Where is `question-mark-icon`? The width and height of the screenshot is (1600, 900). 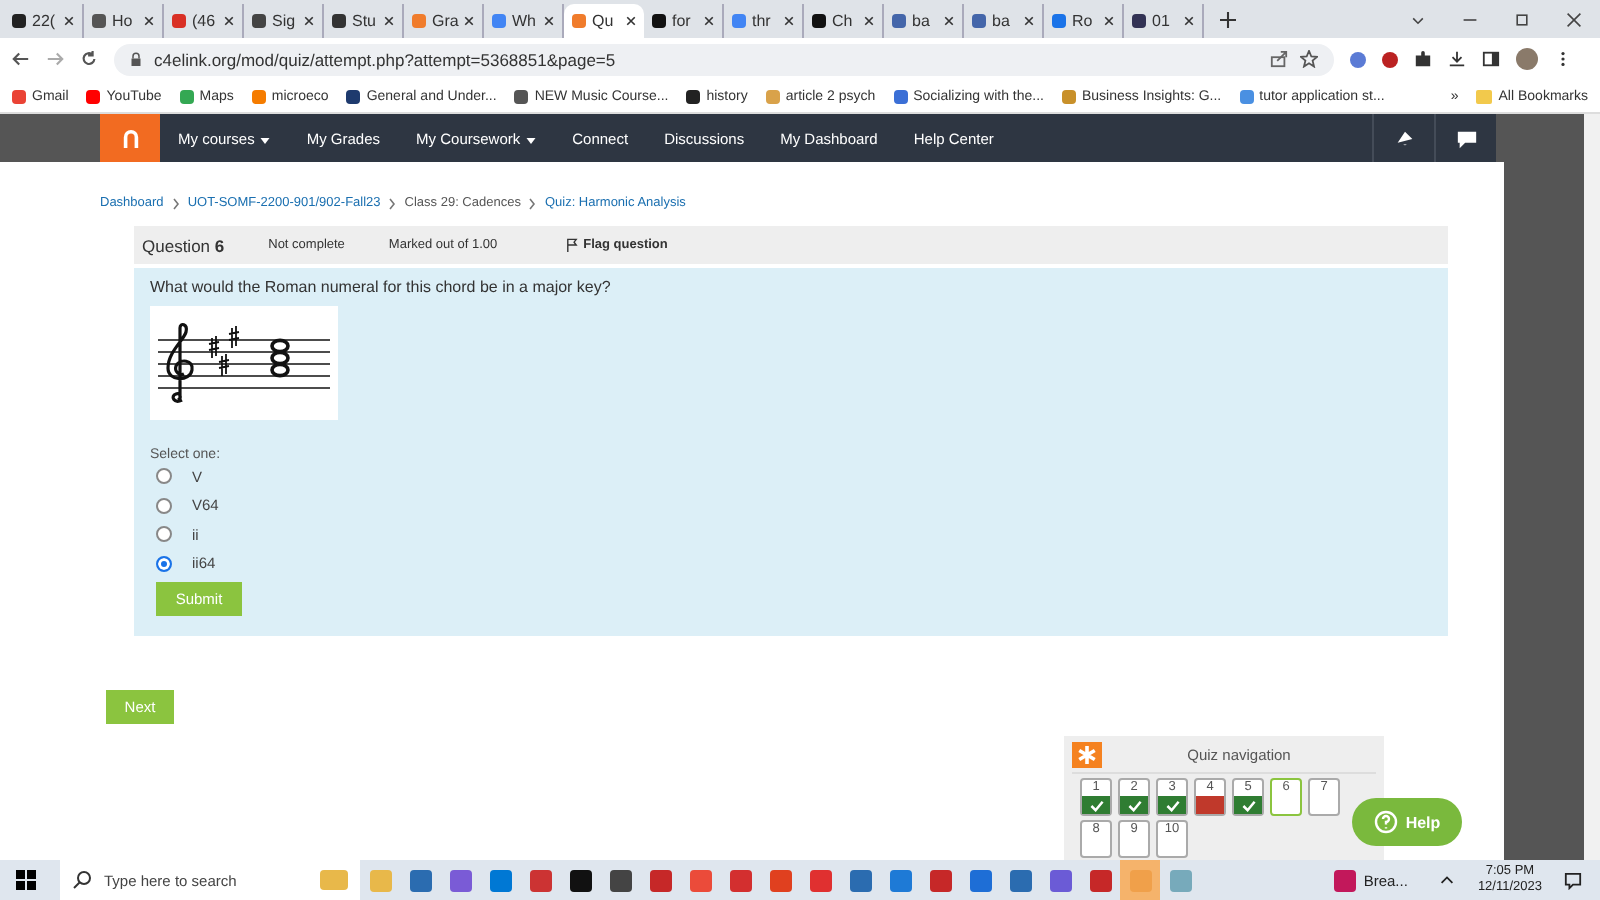 question-mark-icon is located at coordinates (1385, 822).